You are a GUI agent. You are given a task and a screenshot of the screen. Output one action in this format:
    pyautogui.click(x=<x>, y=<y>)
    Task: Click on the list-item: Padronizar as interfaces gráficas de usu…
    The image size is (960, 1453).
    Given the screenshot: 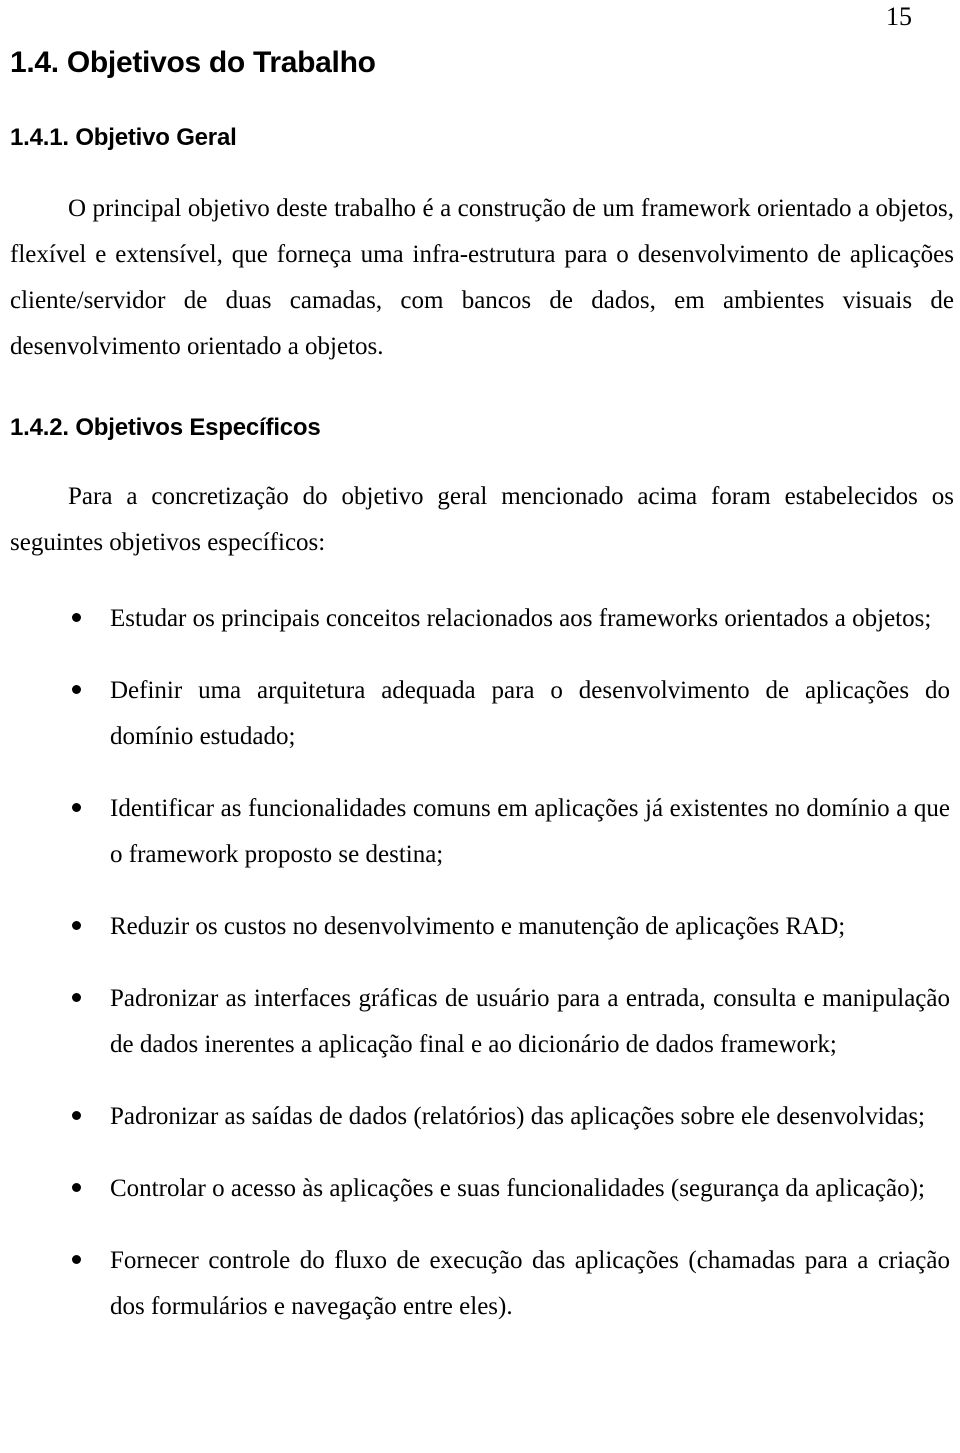 What is the action you would take?
    pyautogui.click(x=482, y=1022)
    